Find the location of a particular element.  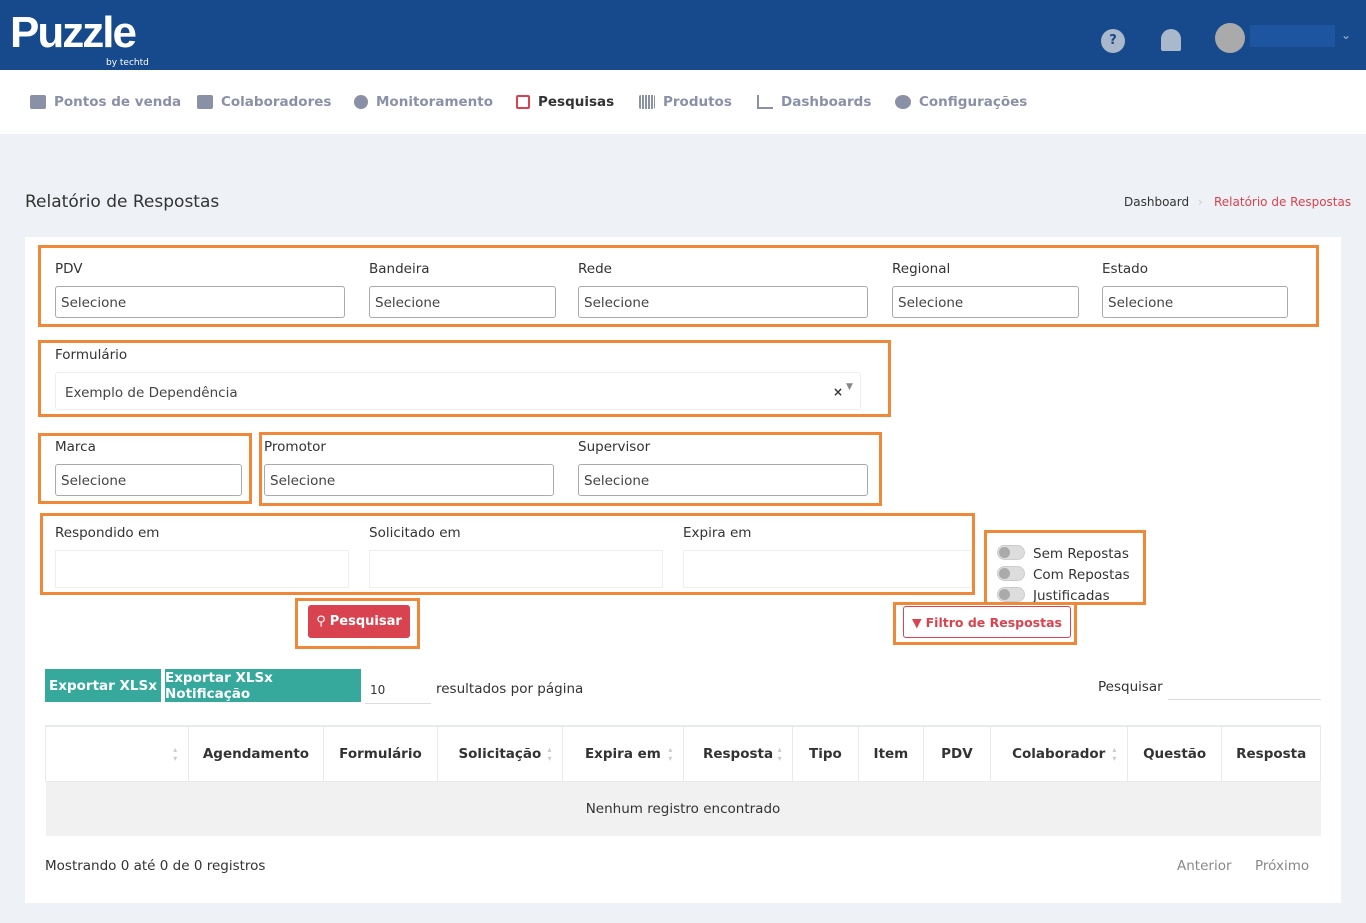

column-header: Questão is located at coordinates (1174, 753).